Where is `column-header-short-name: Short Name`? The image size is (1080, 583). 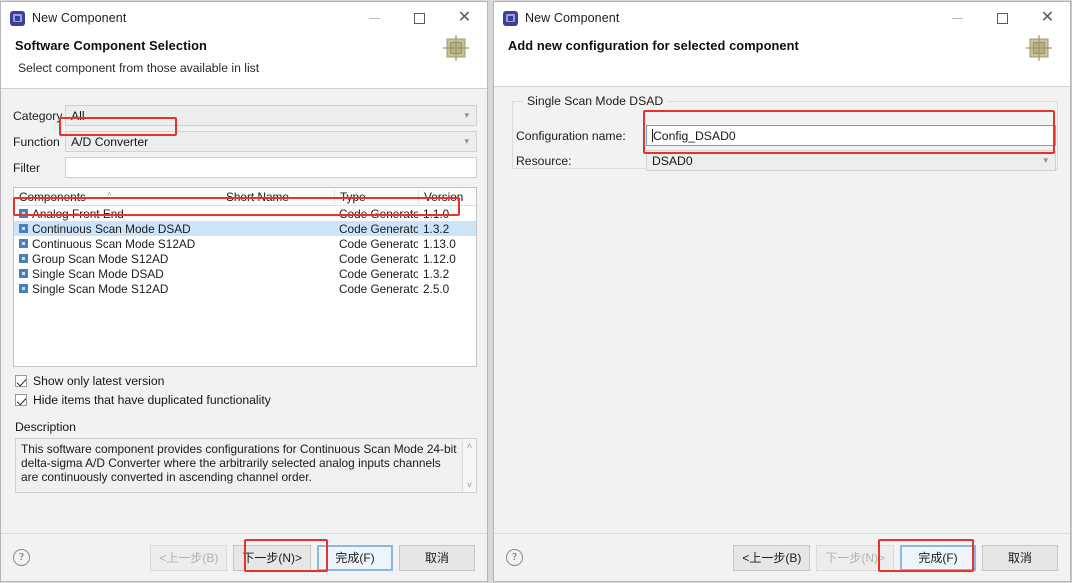
column-header-short-name: Short Name is located at coordinates (277, 197).